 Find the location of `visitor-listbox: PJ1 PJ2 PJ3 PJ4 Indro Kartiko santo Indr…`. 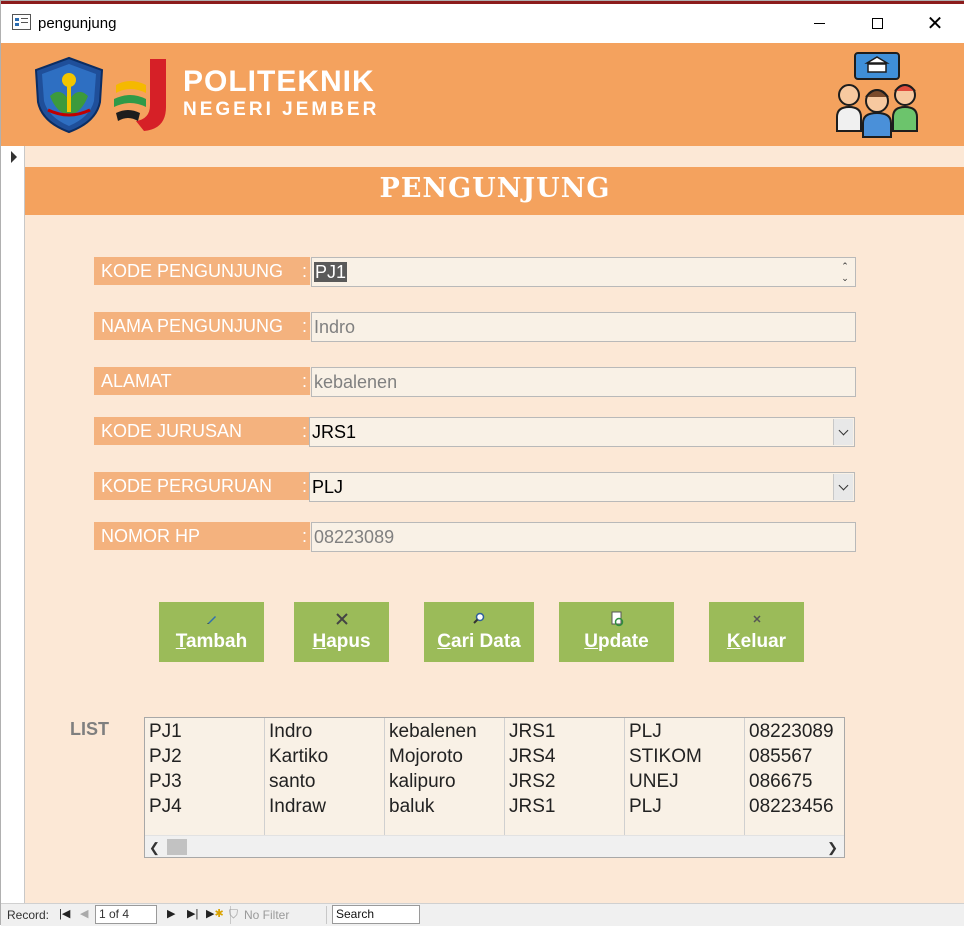

visitor-listbox: PJ1 PJ2 PJ3 PJ4 Indro Kartiko santo Indr… is located at coordinates (494, 787).